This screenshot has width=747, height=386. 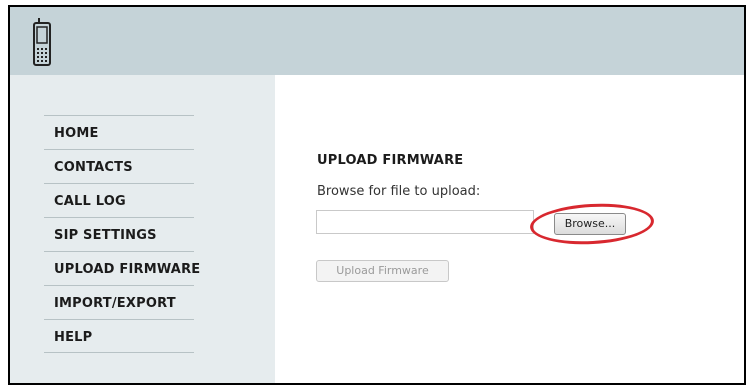 What do you see at coordinates (105, 235) in the screenshot?
I see `sidebar-item-label: SIP SETTINGS` at bounding box center [105, 235].